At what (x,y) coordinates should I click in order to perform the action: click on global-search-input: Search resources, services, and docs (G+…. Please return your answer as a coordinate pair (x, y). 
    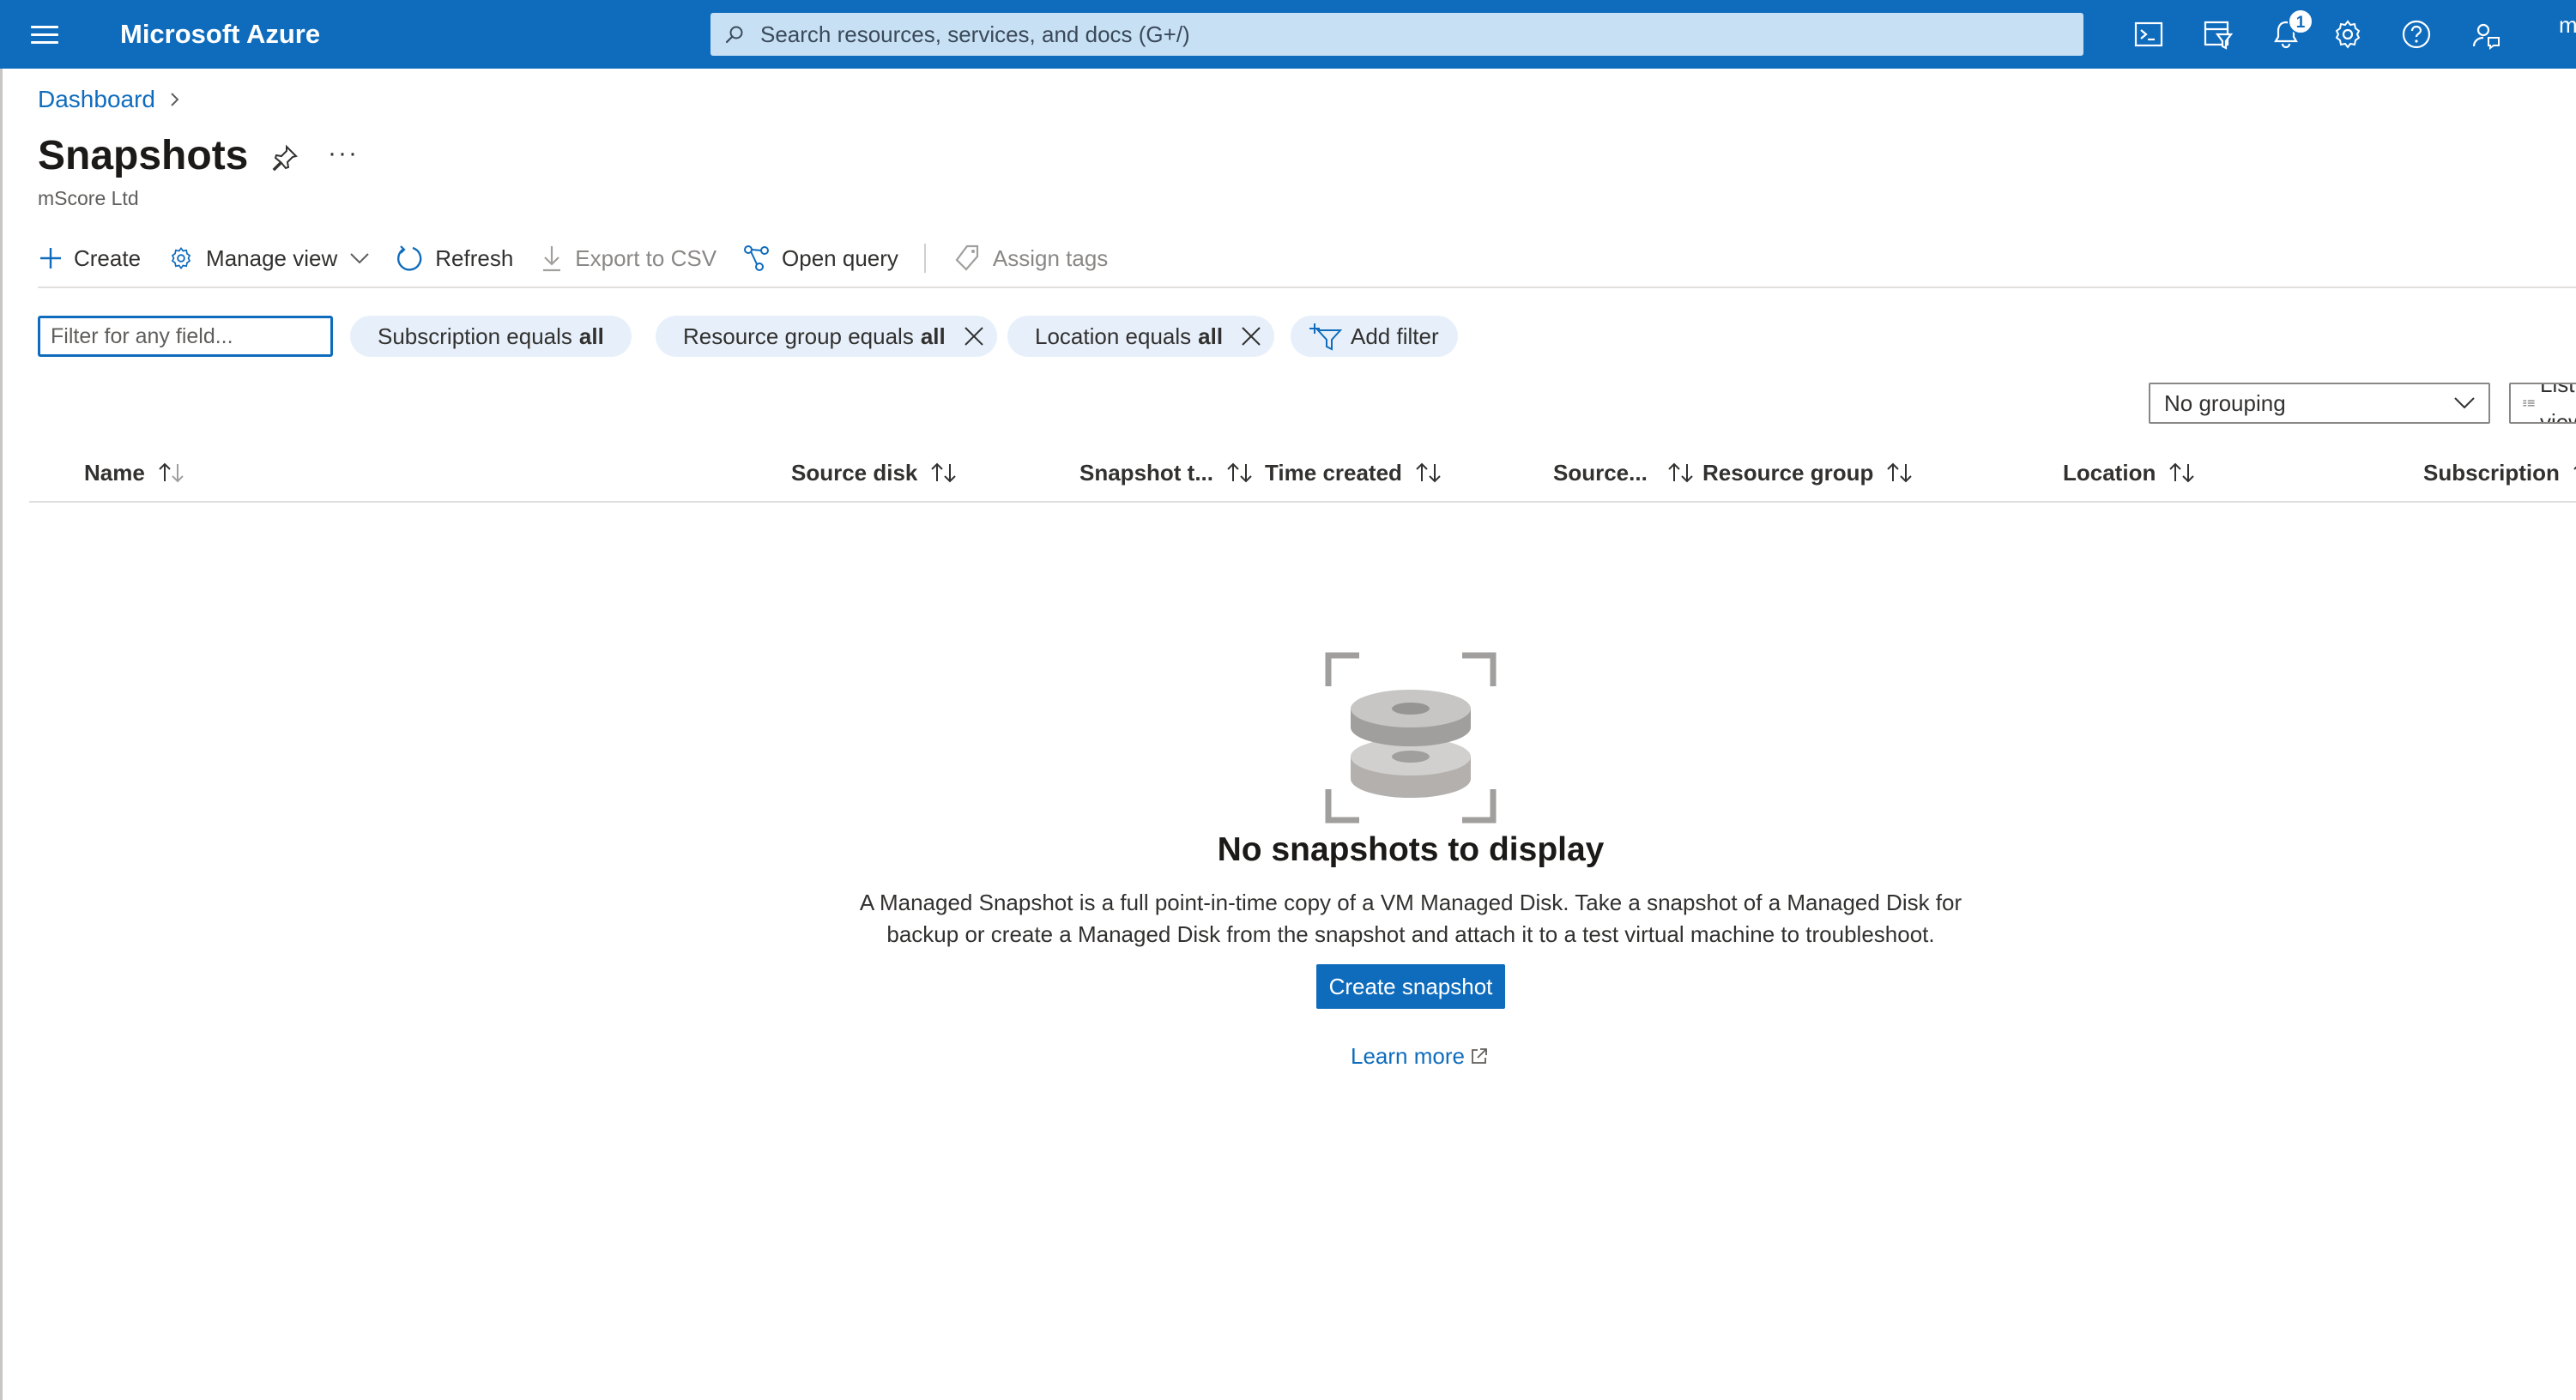
    Looking at the image, I should click on (1397, 34).